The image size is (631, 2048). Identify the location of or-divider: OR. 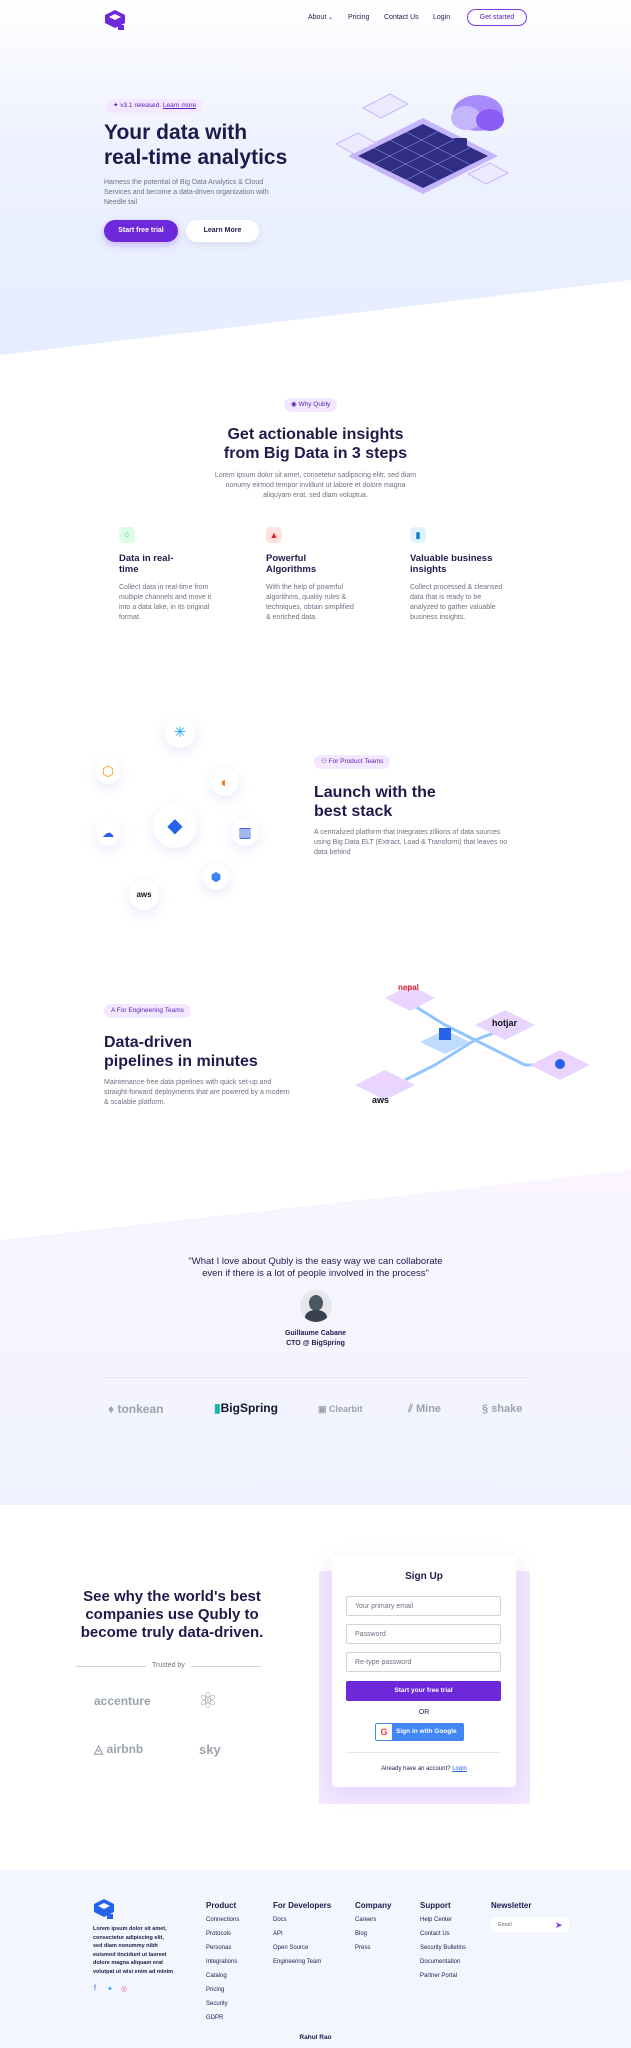
(424, 1712).